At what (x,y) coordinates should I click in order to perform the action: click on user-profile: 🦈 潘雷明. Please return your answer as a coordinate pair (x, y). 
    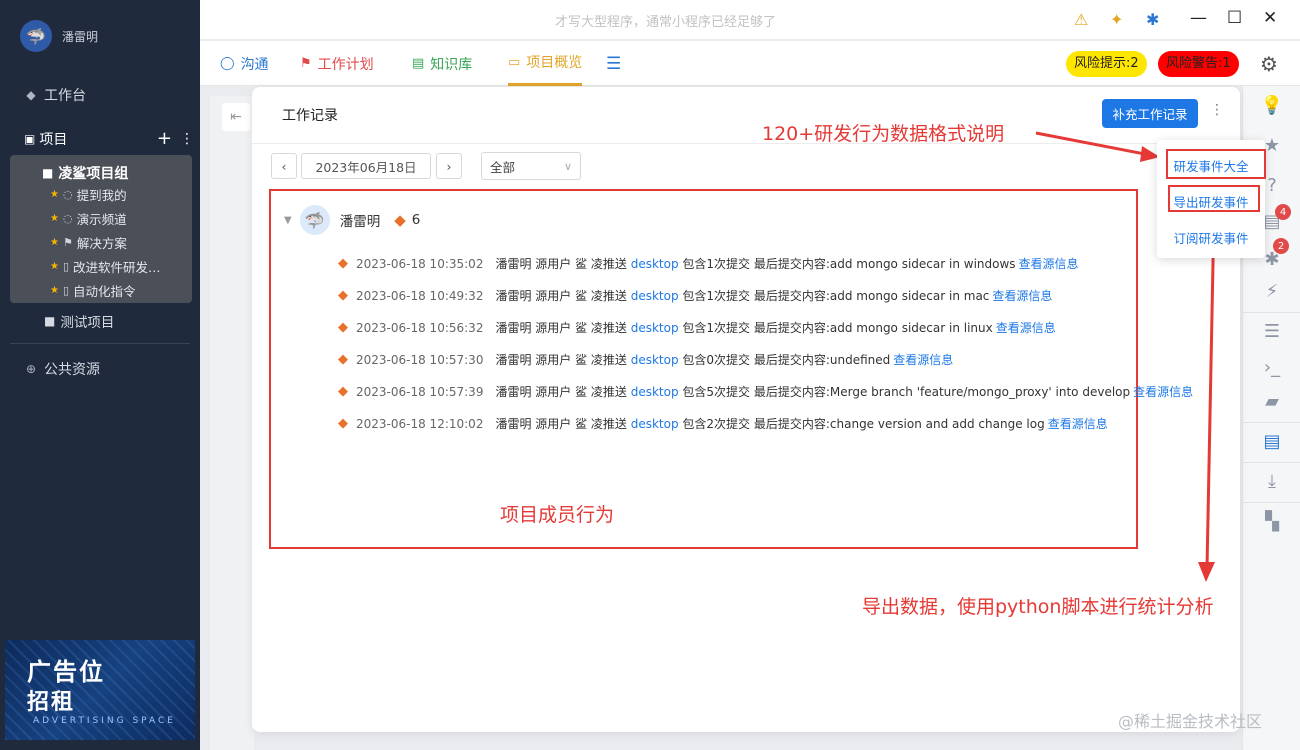
    Looking at the image, I should click on (59, 36).